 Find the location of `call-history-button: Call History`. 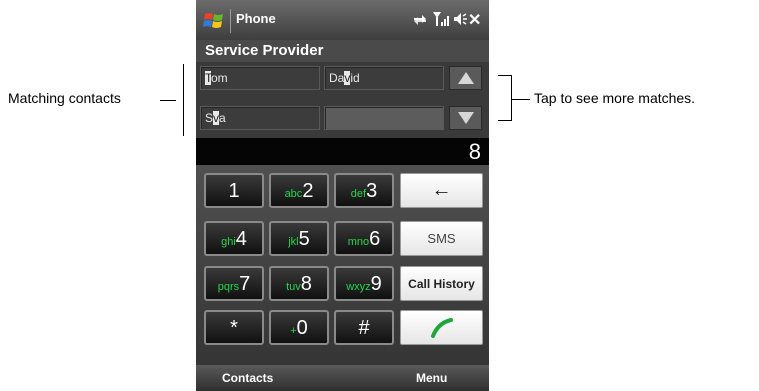

call-history-button: Call History is located at coordinates (441, 283).